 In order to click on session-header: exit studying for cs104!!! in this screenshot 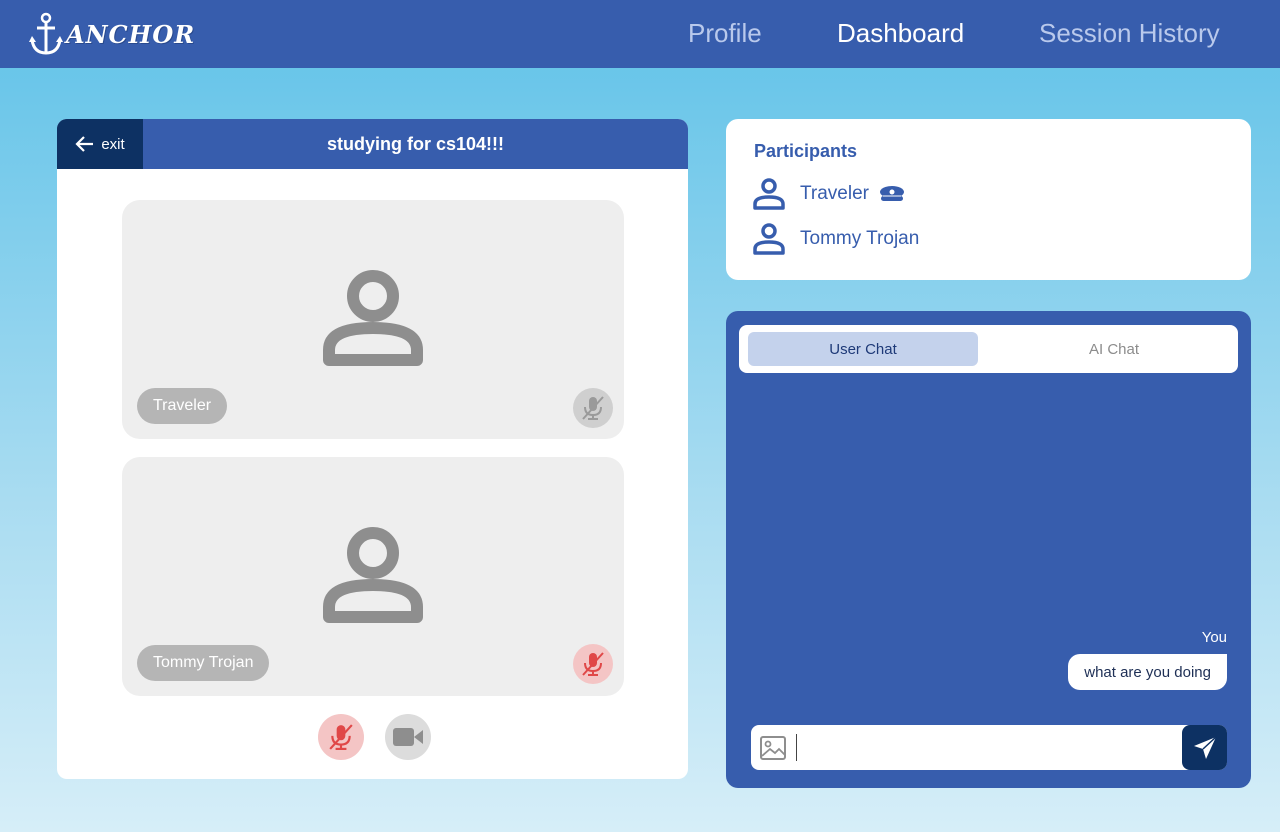, I will do `click(372, 144)`.